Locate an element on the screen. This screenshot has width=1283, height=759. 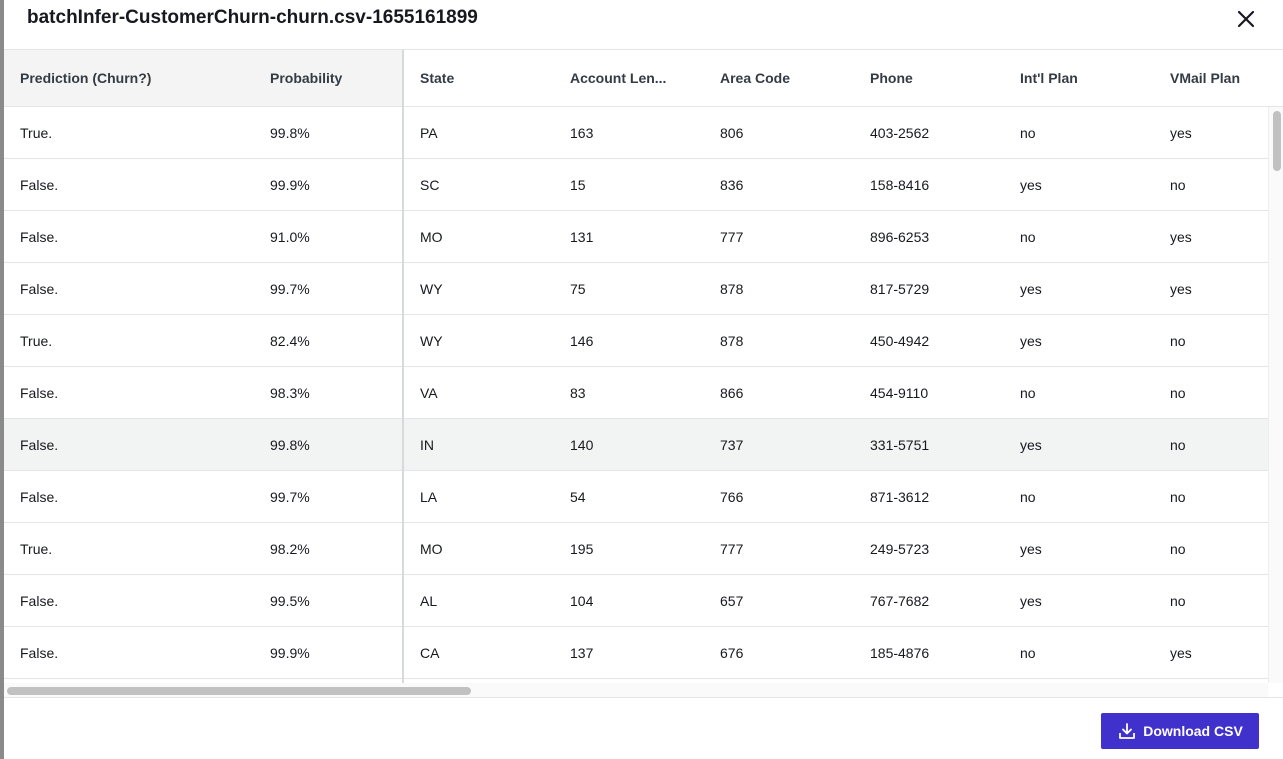
table-row: False. 99.7% WY 75 878 817-5729 yes yes is located at coordinates (636, 289).